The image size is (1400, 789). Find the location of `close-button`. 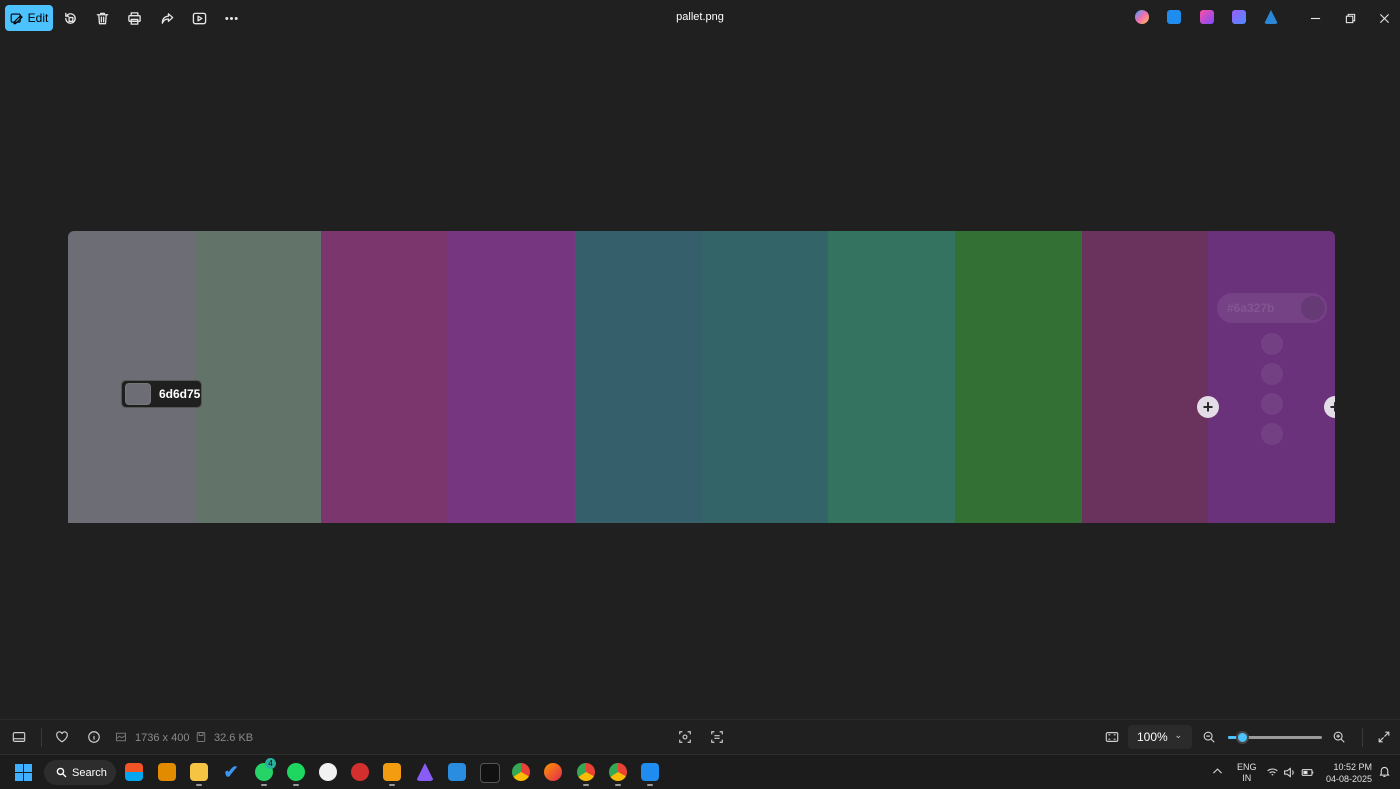

close-button is located at coordinates (1384, 18).